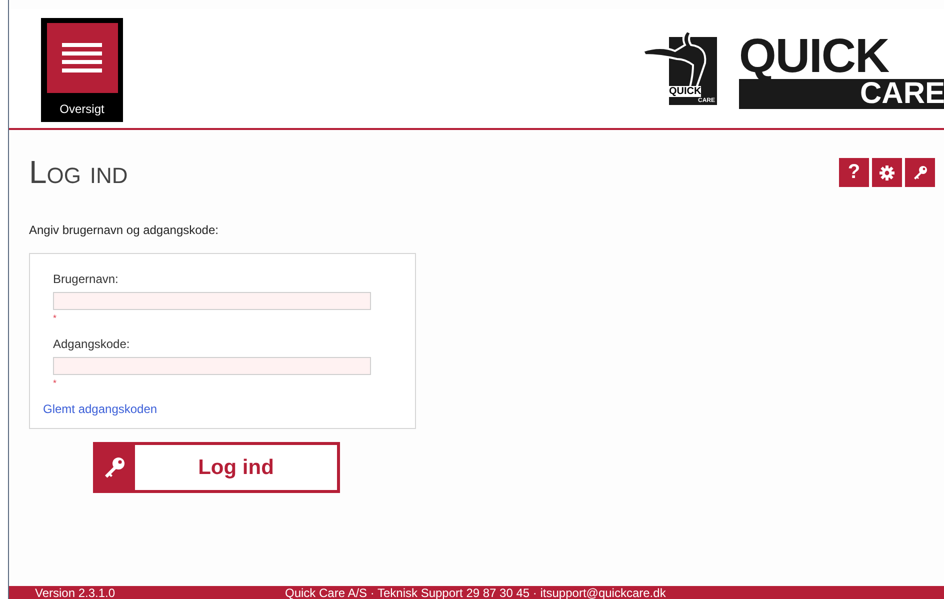 Image resolution: width=944 pixels, height=599 pixels. I want to click on field-label: Brugernavn:, so click(86, 279).